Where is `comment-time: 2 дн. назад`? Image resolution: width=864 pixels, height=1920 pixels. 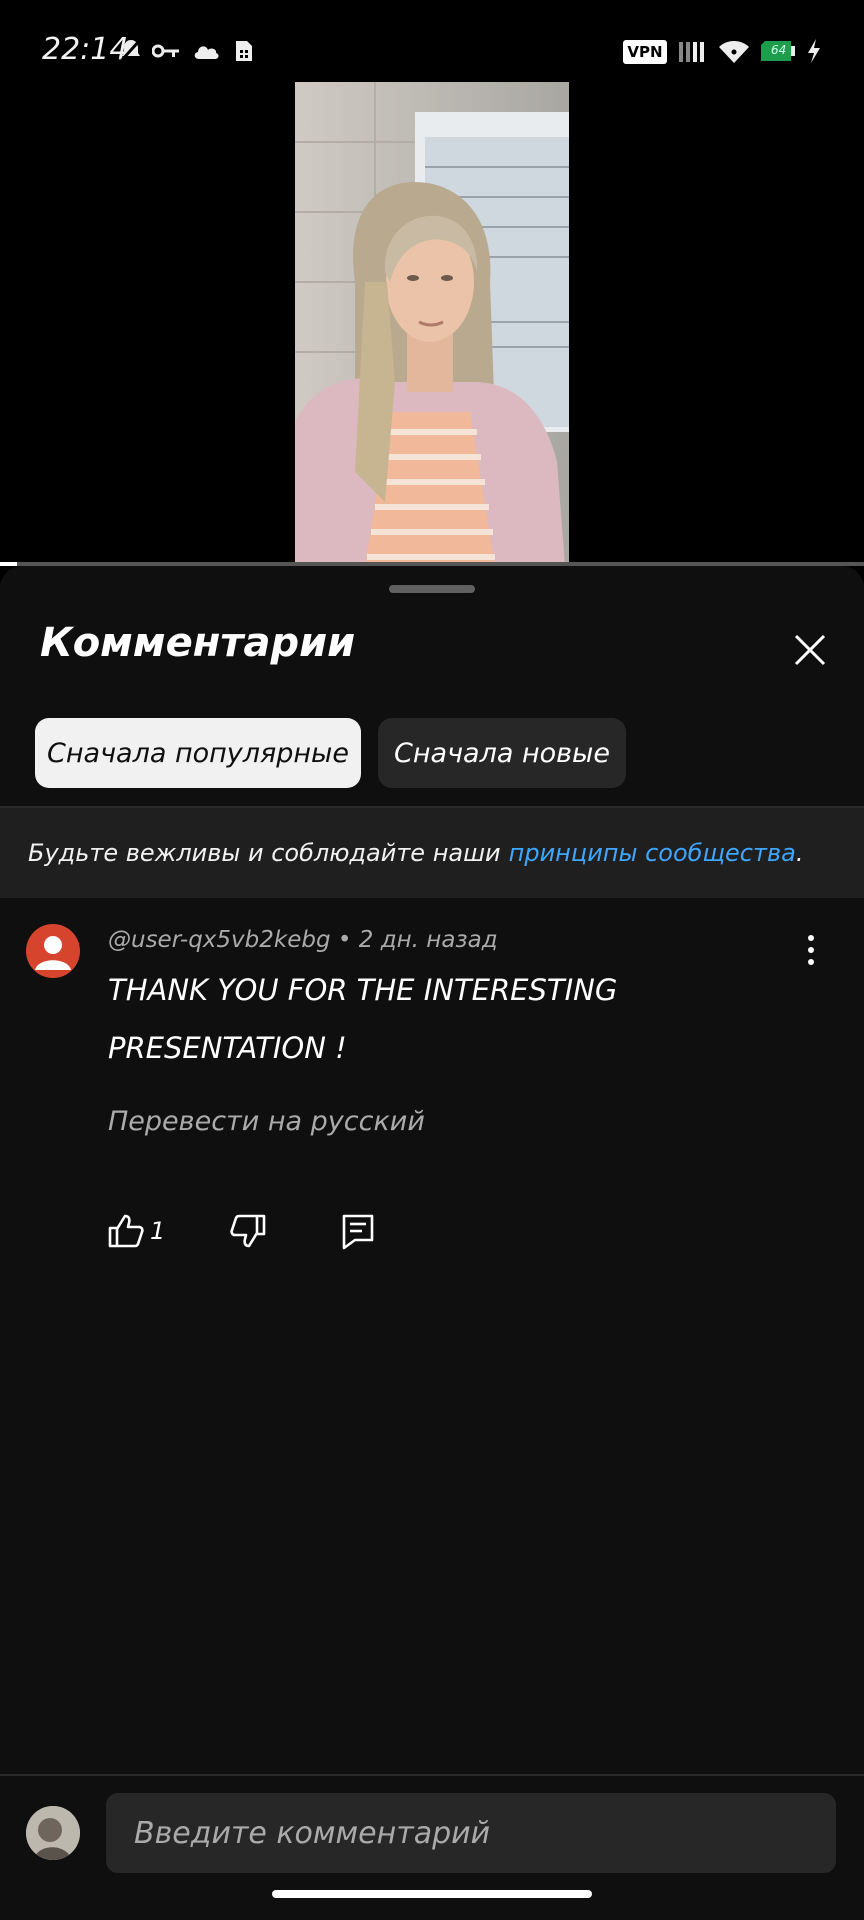 comment-time: 2 дн. назад is located at coordinates (428, 940).